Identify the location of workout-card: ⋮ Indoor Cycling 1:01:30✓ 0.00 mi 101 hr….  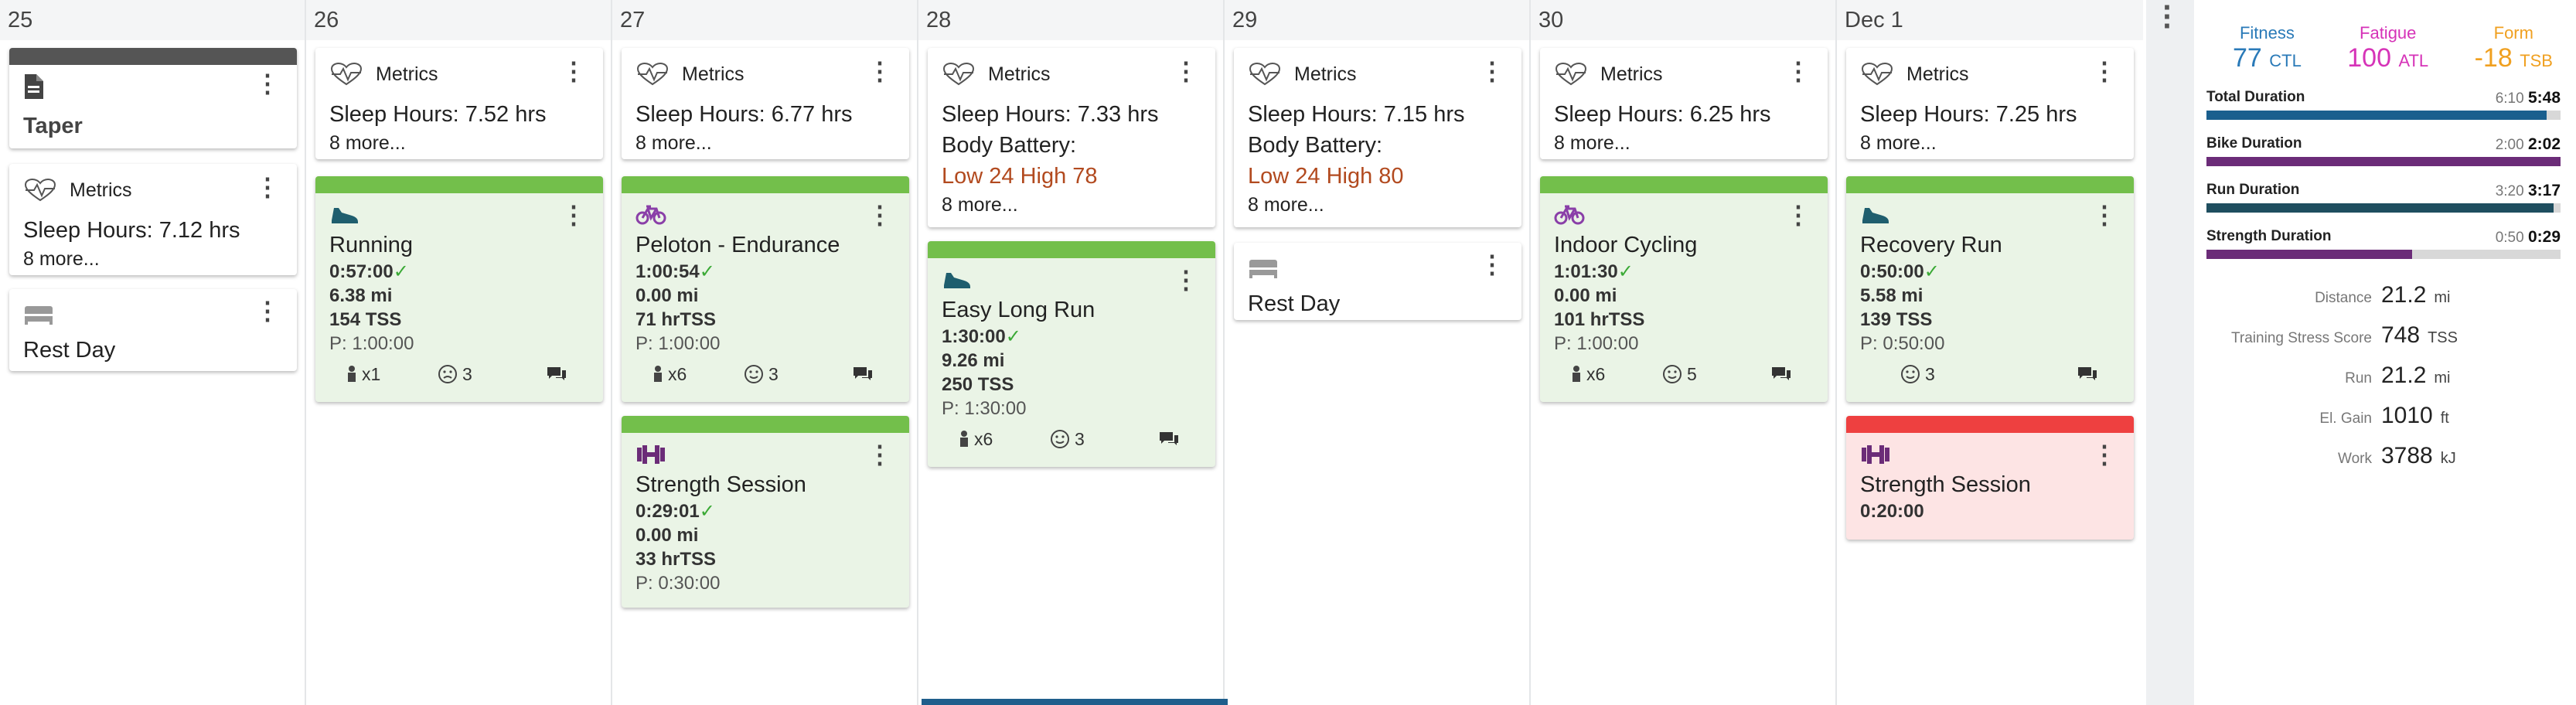
(1684, 289).